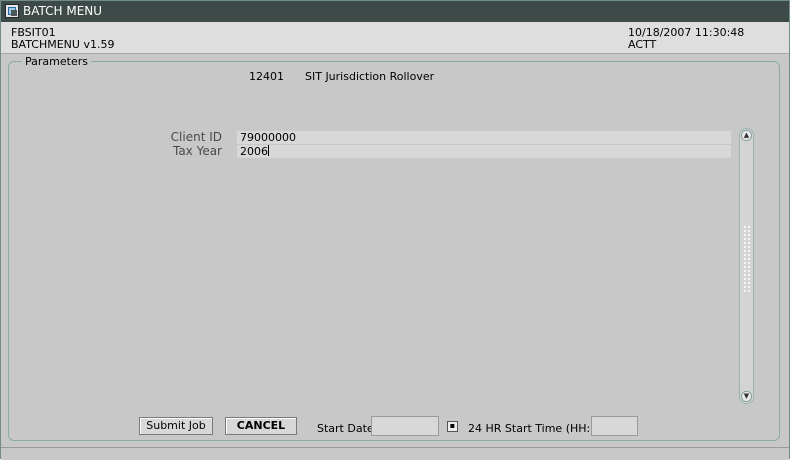 The width and height of the screenshot is (790, 460). Describe the element at coordinates (395, 11) in the screenshot. I see `title-bar: BATCH MENU` at that location.